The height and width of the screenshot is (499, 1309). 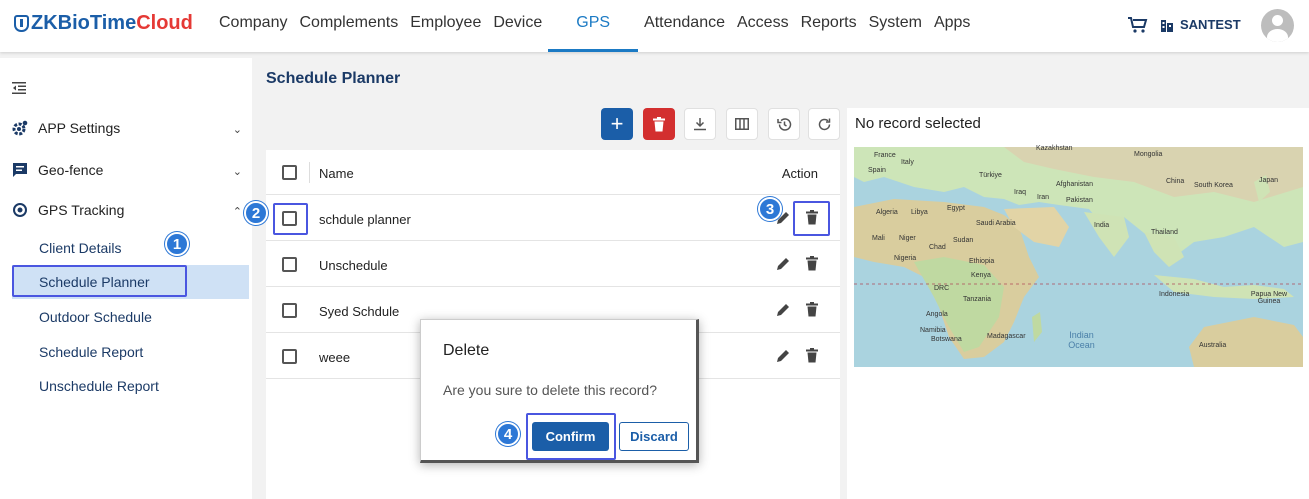 I want to click on history-button, so click(x=784, y=124).